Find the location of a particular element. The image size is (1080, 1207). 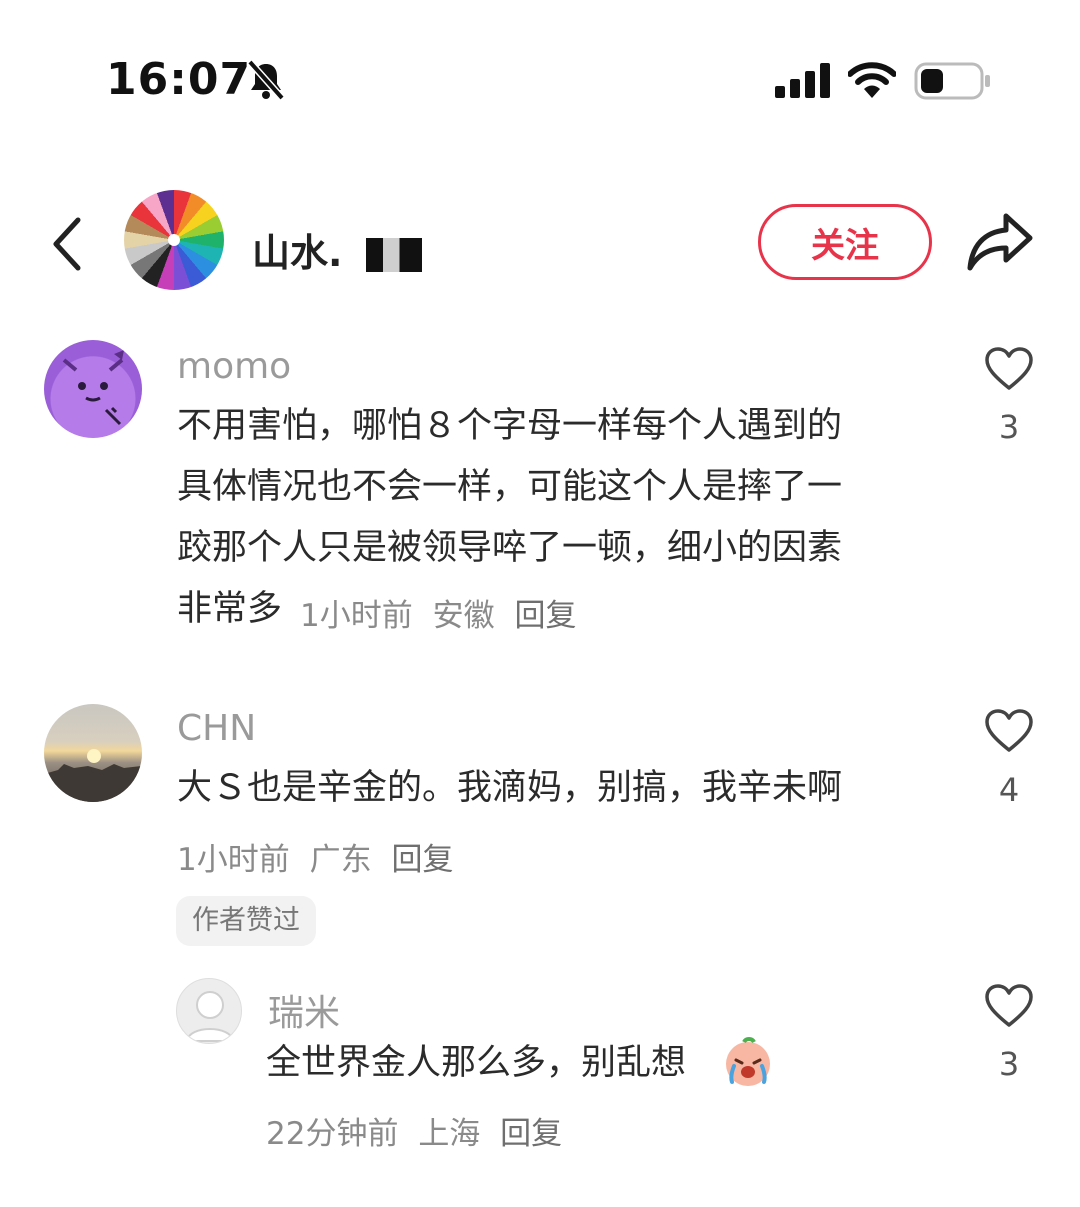

comment-location: 广东 is located at coordinates (340, 860).